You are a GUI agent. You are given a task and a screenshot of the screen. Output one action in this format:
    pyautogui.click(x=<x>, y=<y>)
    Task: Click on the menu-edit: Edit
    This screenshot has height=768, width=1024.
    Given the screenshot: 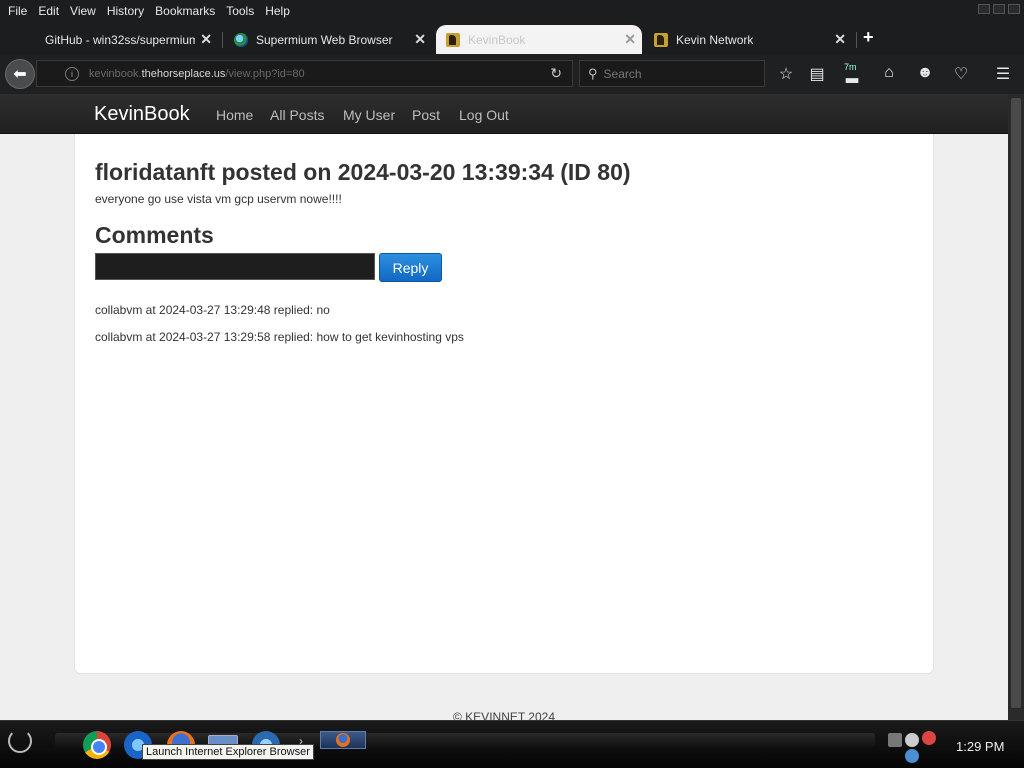 What is the action you would take?
    pyautogui.click(x=50, y=11)
    